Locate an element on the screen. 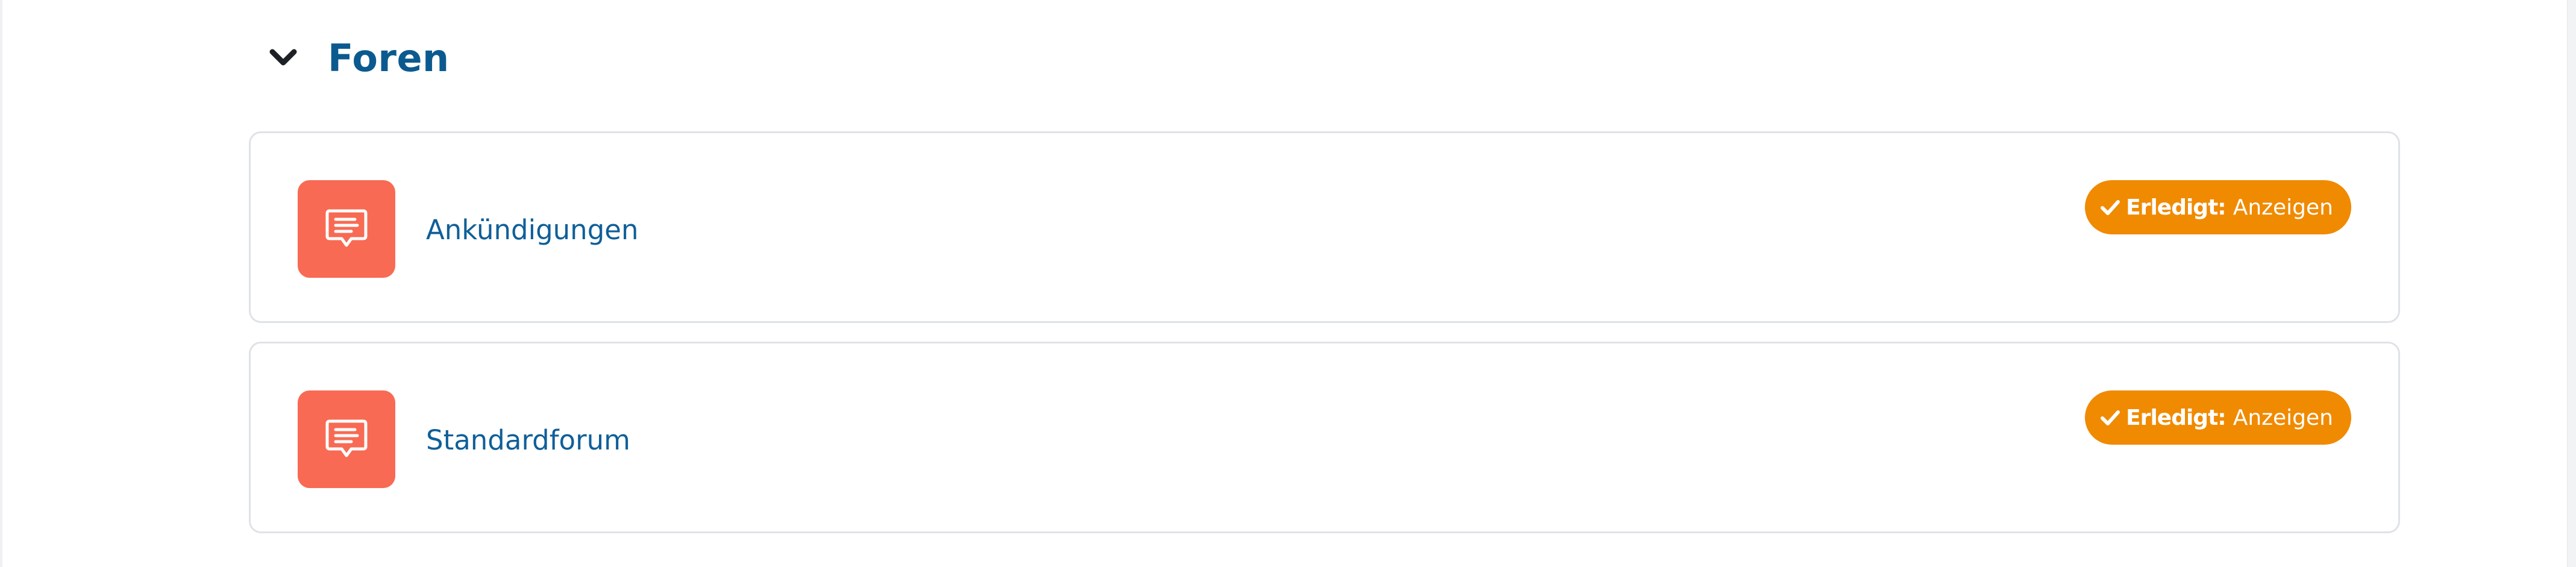  scrollbar is located at coordinates (2571, 283).